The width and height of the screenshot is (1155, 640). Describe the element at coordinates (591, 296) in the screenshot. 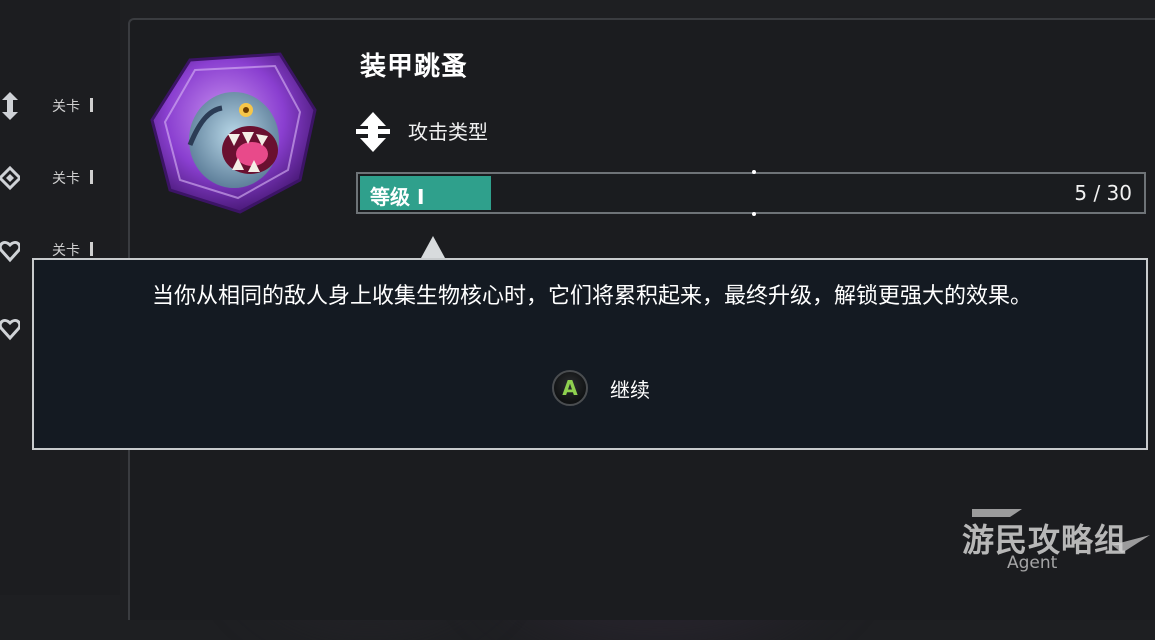

I see `dialog-message: 当你从相同的敌人身上收集生物核心时，它们将累积起来，最终升级，解锁更强大的效果。` at that location.